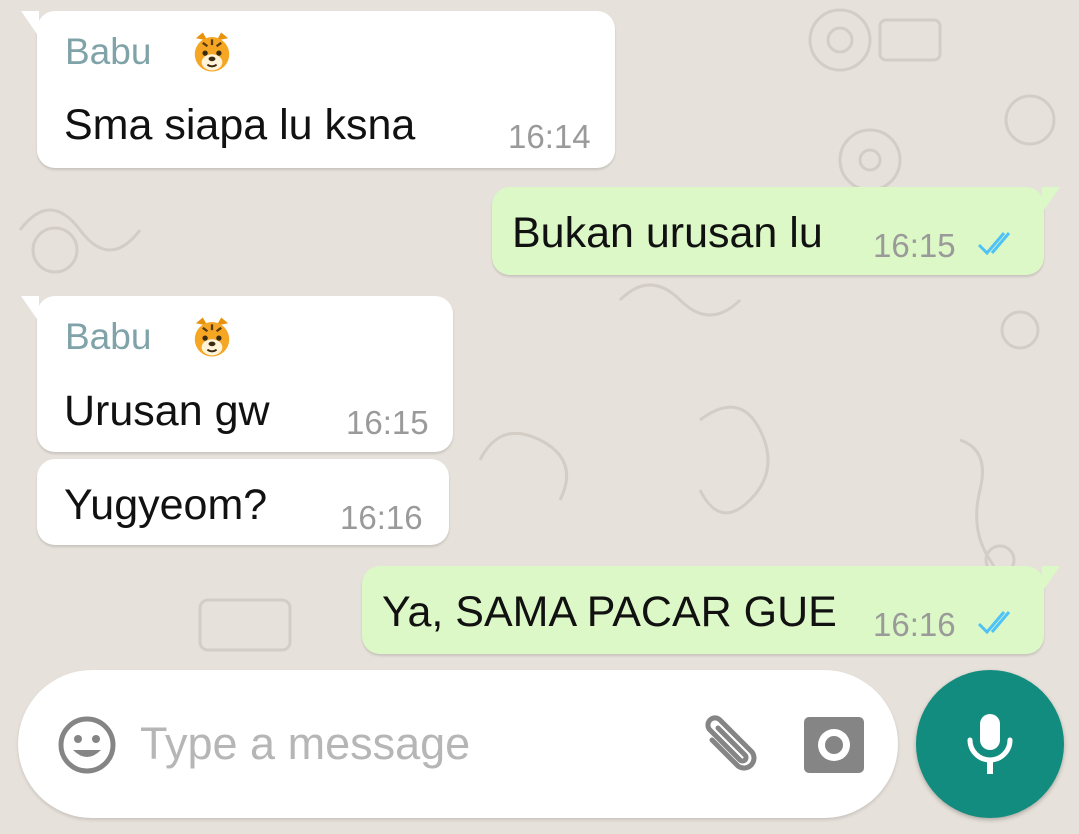 This screenshot has height=834, width=1079. I want to click on message-input-bar: Type a message, so click(458, 744).